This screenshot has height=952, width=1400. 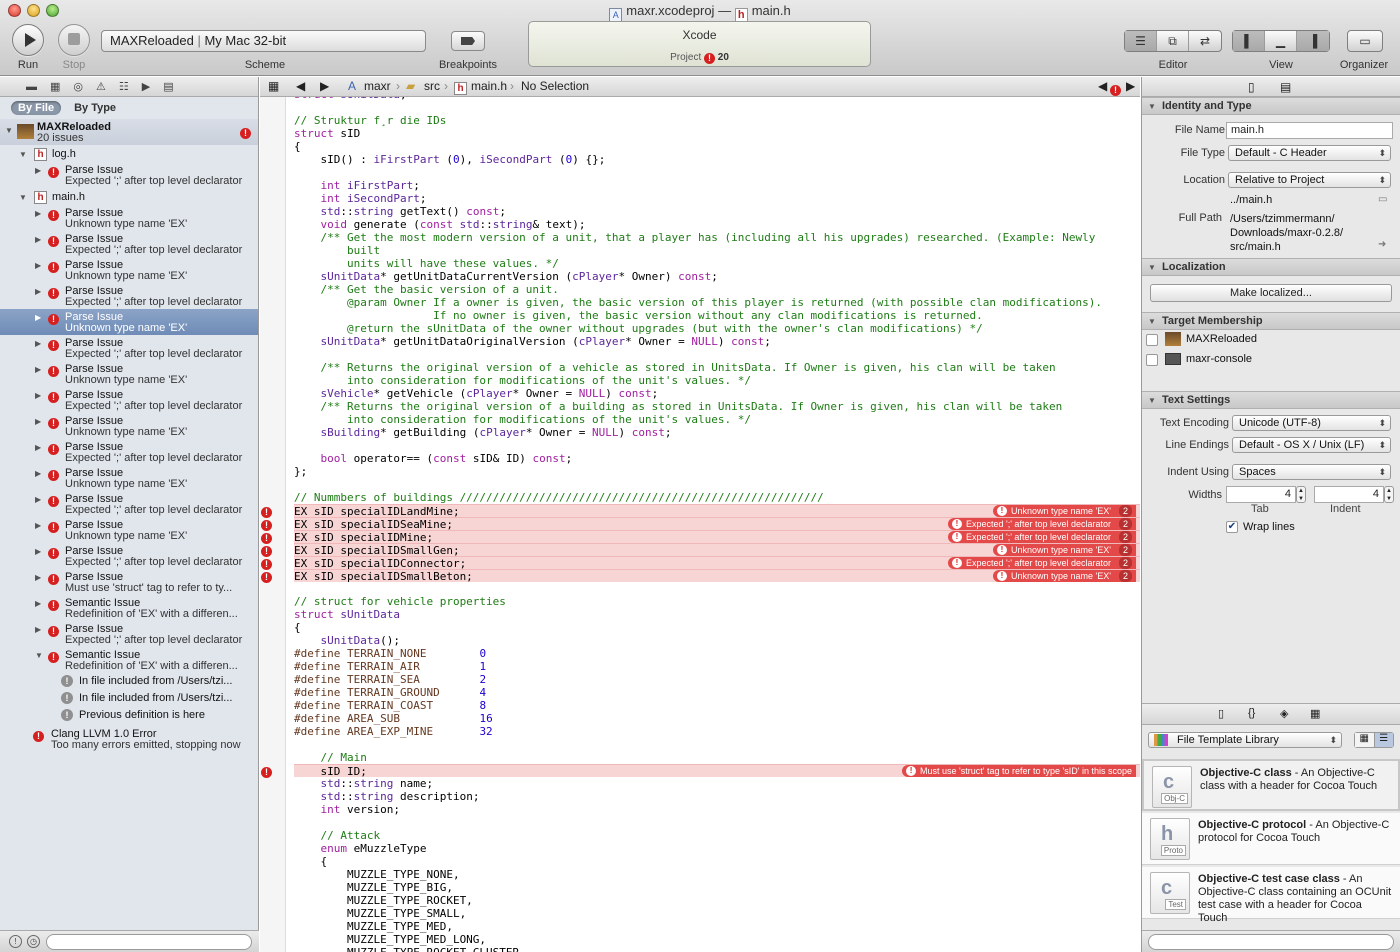 What do you see at coordinates (1309, 153) in the screenshot?
I see `file-type-popup: Default - C Header` at bounding box center [1309, 153].